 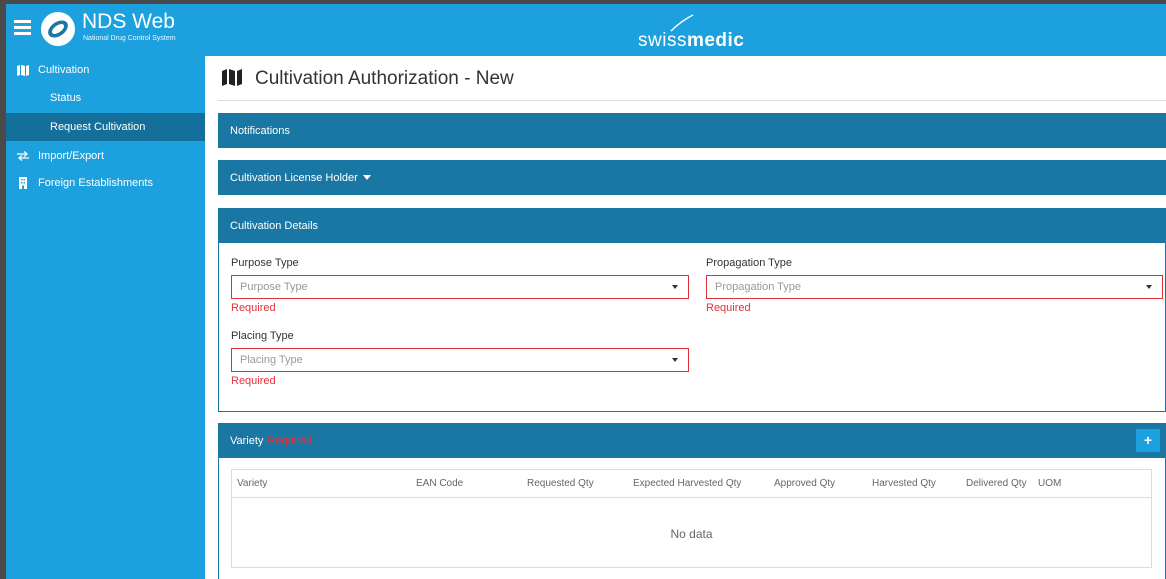 What do you see at coordinates (252, 483) in the screenshot?
I see `column-header-variety: Variety` at bounding box center [252, 483].